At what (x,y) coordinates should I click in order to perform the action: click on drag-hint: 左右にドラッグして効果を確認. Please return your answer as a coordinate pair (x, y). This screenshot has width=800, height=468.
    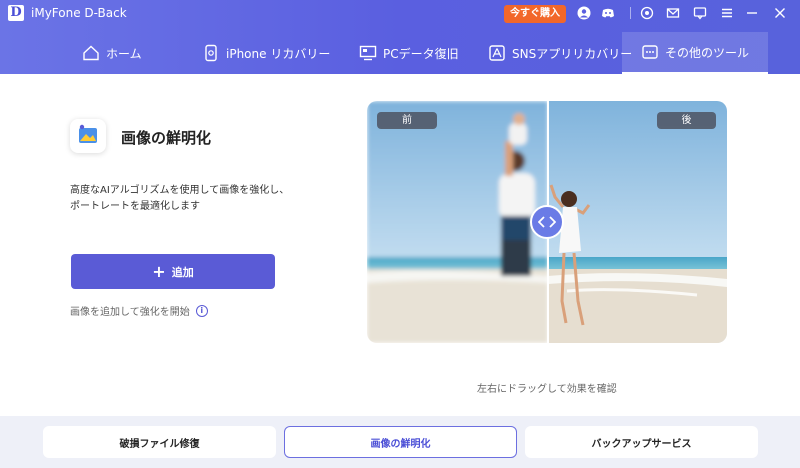
    Looking at the image, I should click on (547, 389).